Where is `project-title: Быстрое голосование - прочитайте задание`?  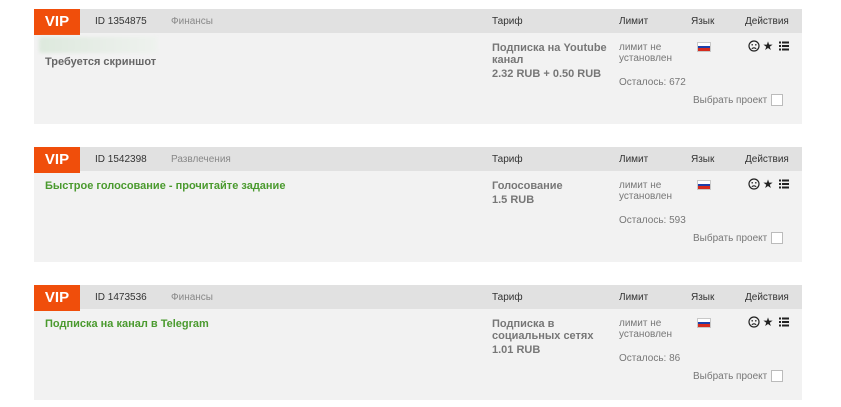
project-title: Быстрое голосование - прочитайте задание is located at coordinates (165, 186).